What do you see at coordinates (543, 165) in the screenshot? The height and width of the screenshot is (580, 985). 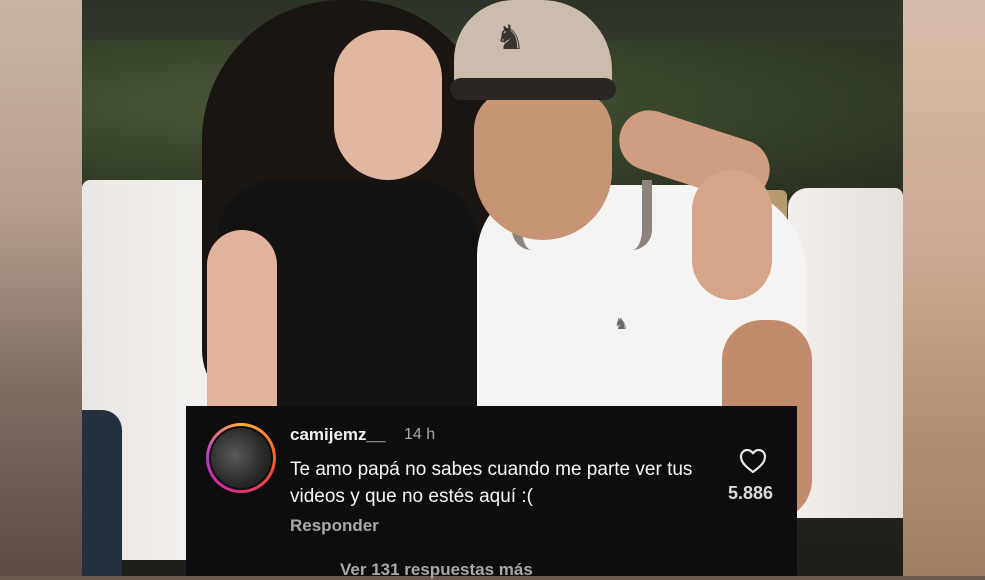 I see `man-face` at bounding box center [543, 165].